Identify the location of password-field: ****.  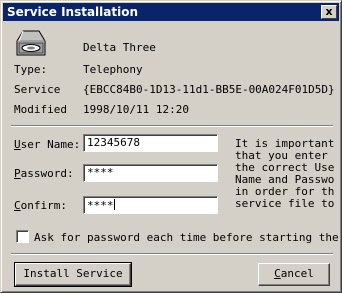
(150, 173).